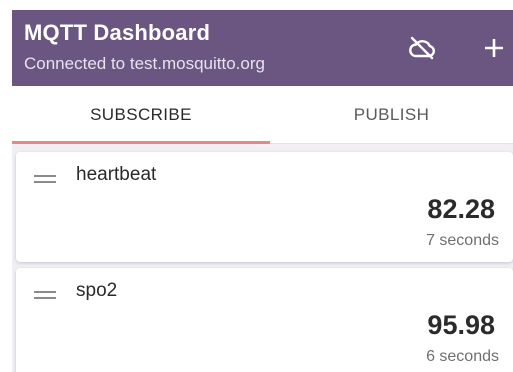  What do you see at coordinates (116, 174) in the screenshot?
I see `topic-name: heartbeat` at bounding box center [116, 174].